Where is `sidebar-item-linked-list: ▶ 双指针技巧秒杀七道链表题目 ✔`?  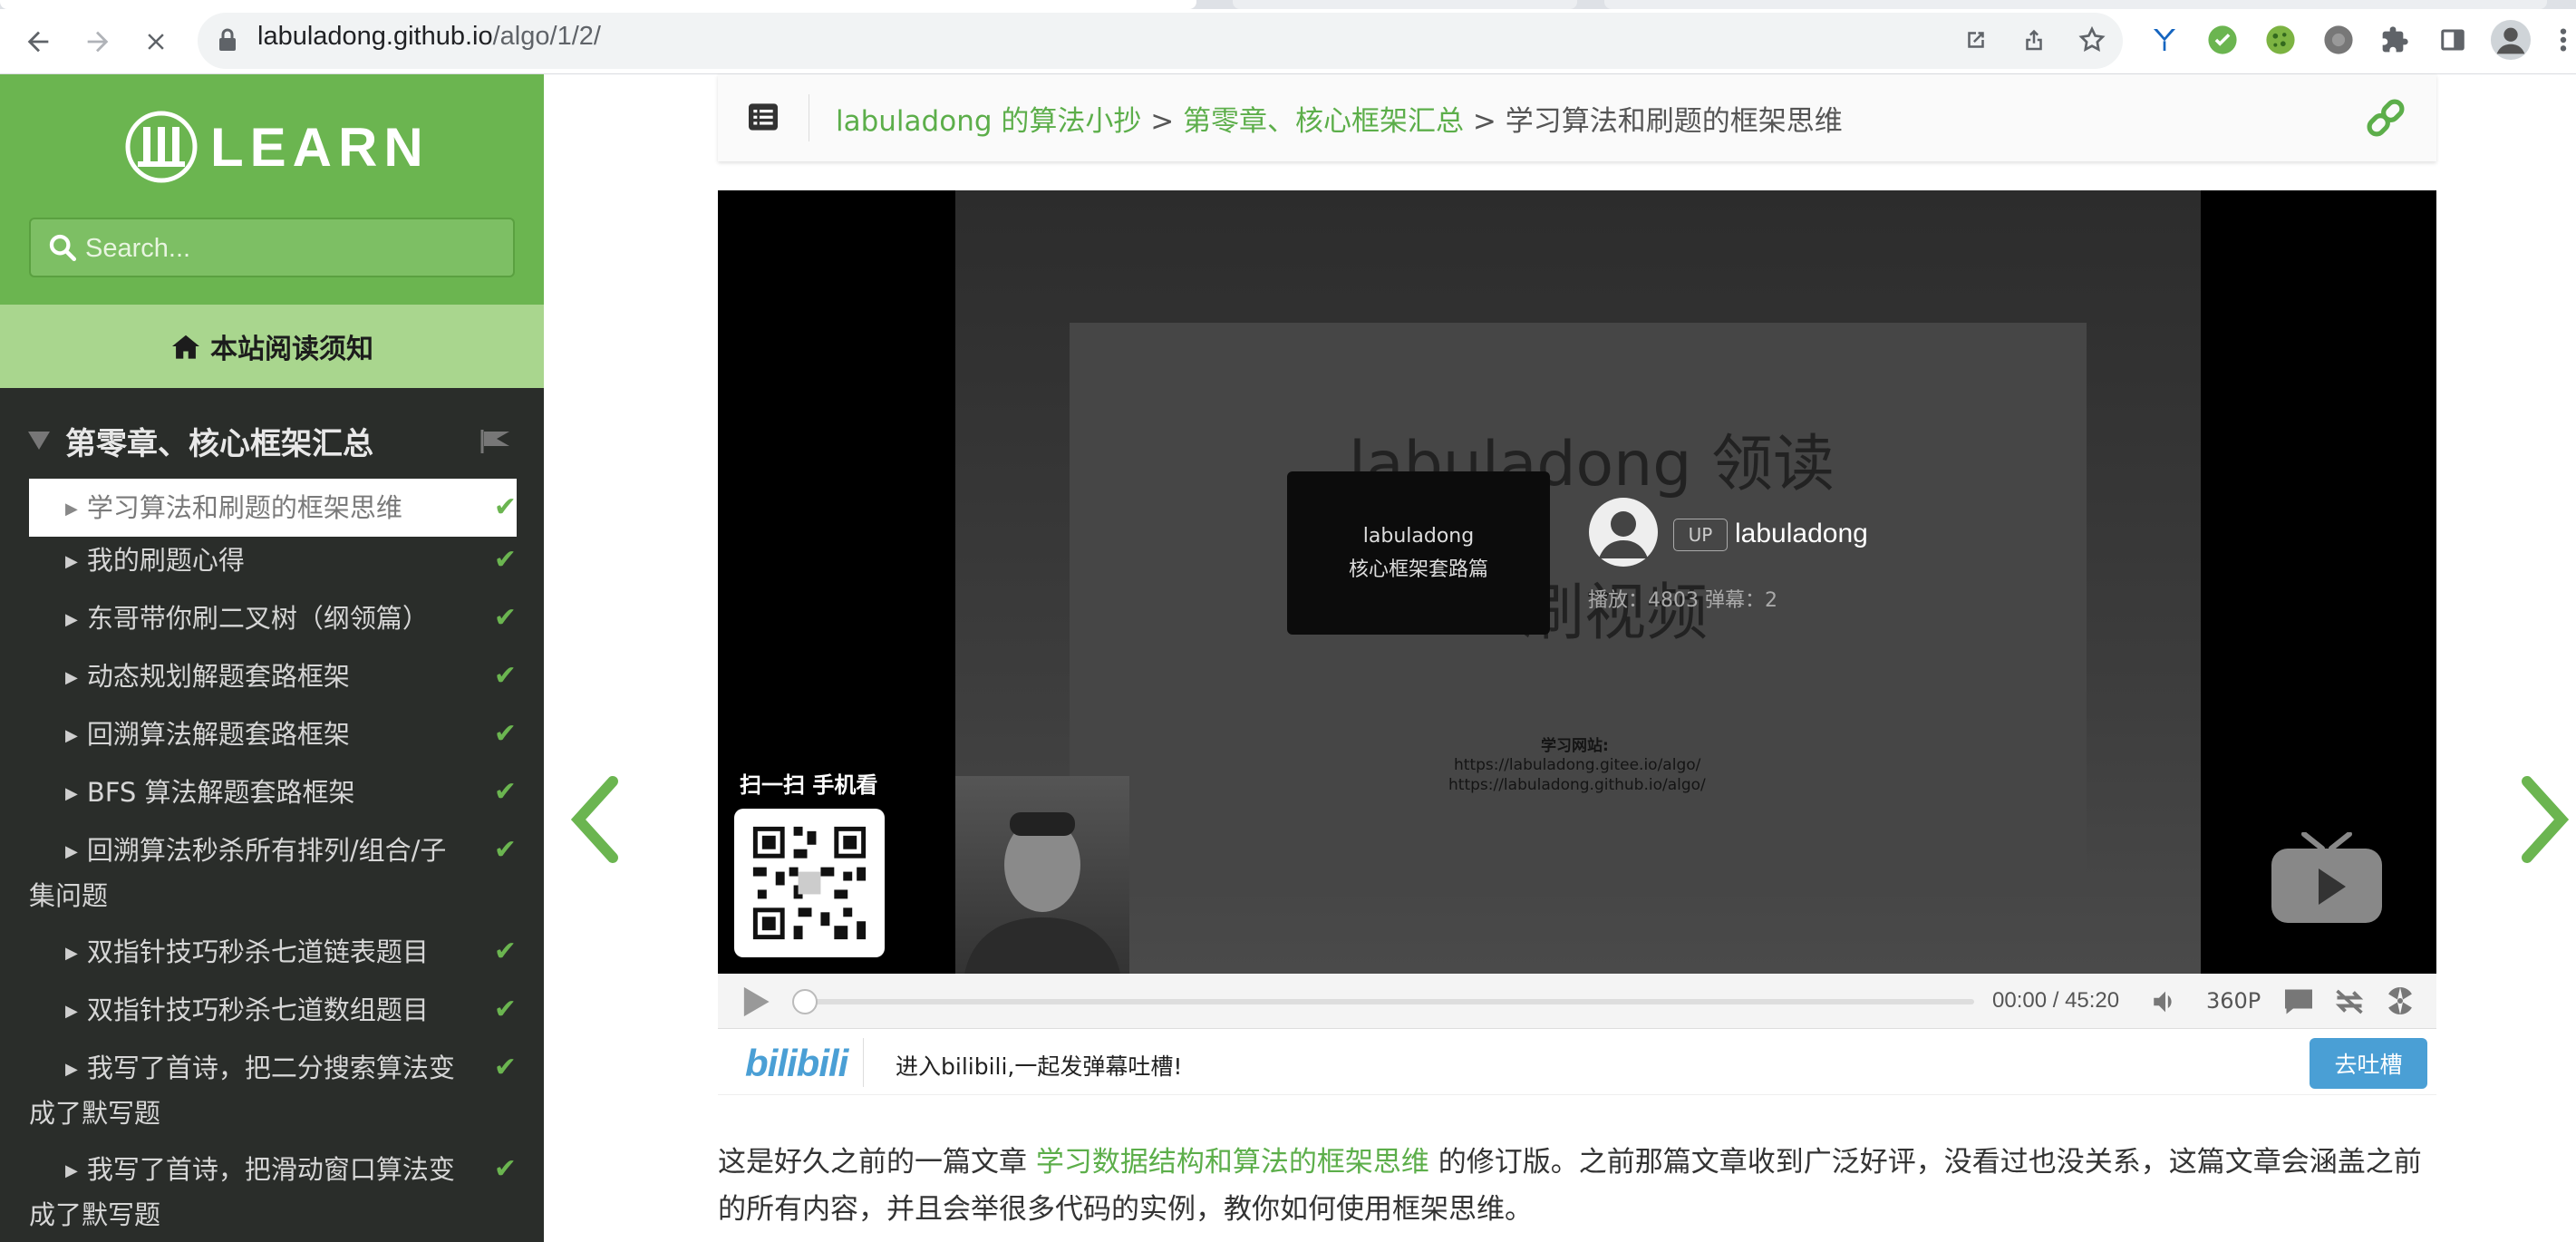 sidebar-item-linked-list: ▶ 双指针技巧秒杀七道链表题目 ✔ is located at coordinates (273, 952).